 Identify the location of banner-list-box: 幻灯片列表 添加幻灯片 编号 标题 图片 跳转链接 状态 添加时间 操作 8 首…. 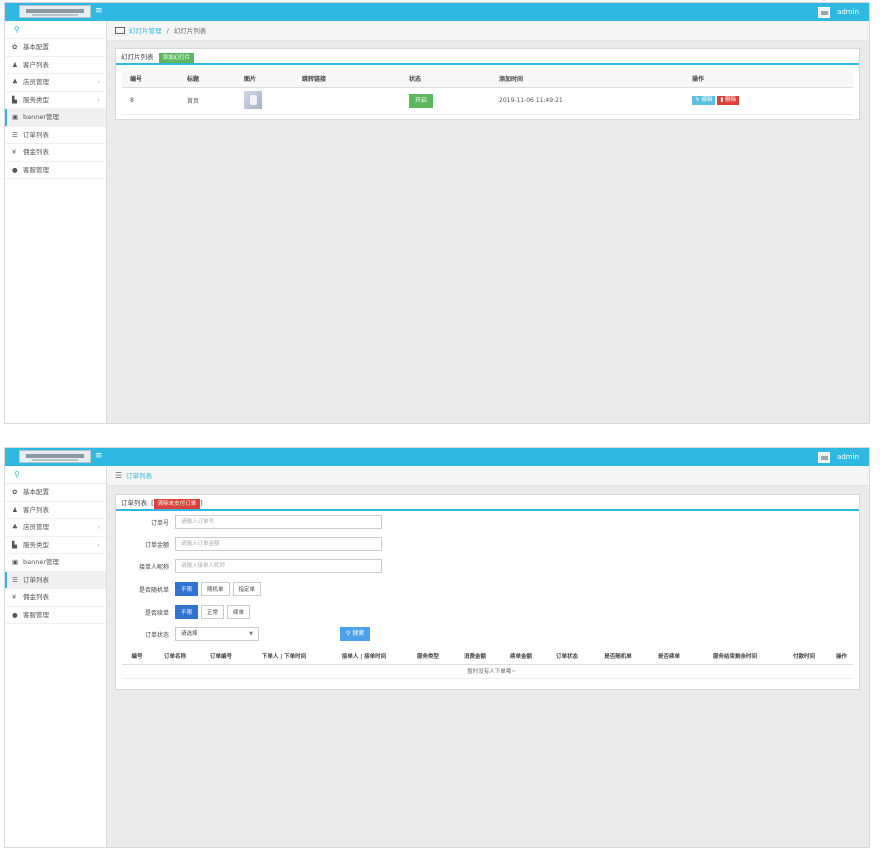
(487, 84).